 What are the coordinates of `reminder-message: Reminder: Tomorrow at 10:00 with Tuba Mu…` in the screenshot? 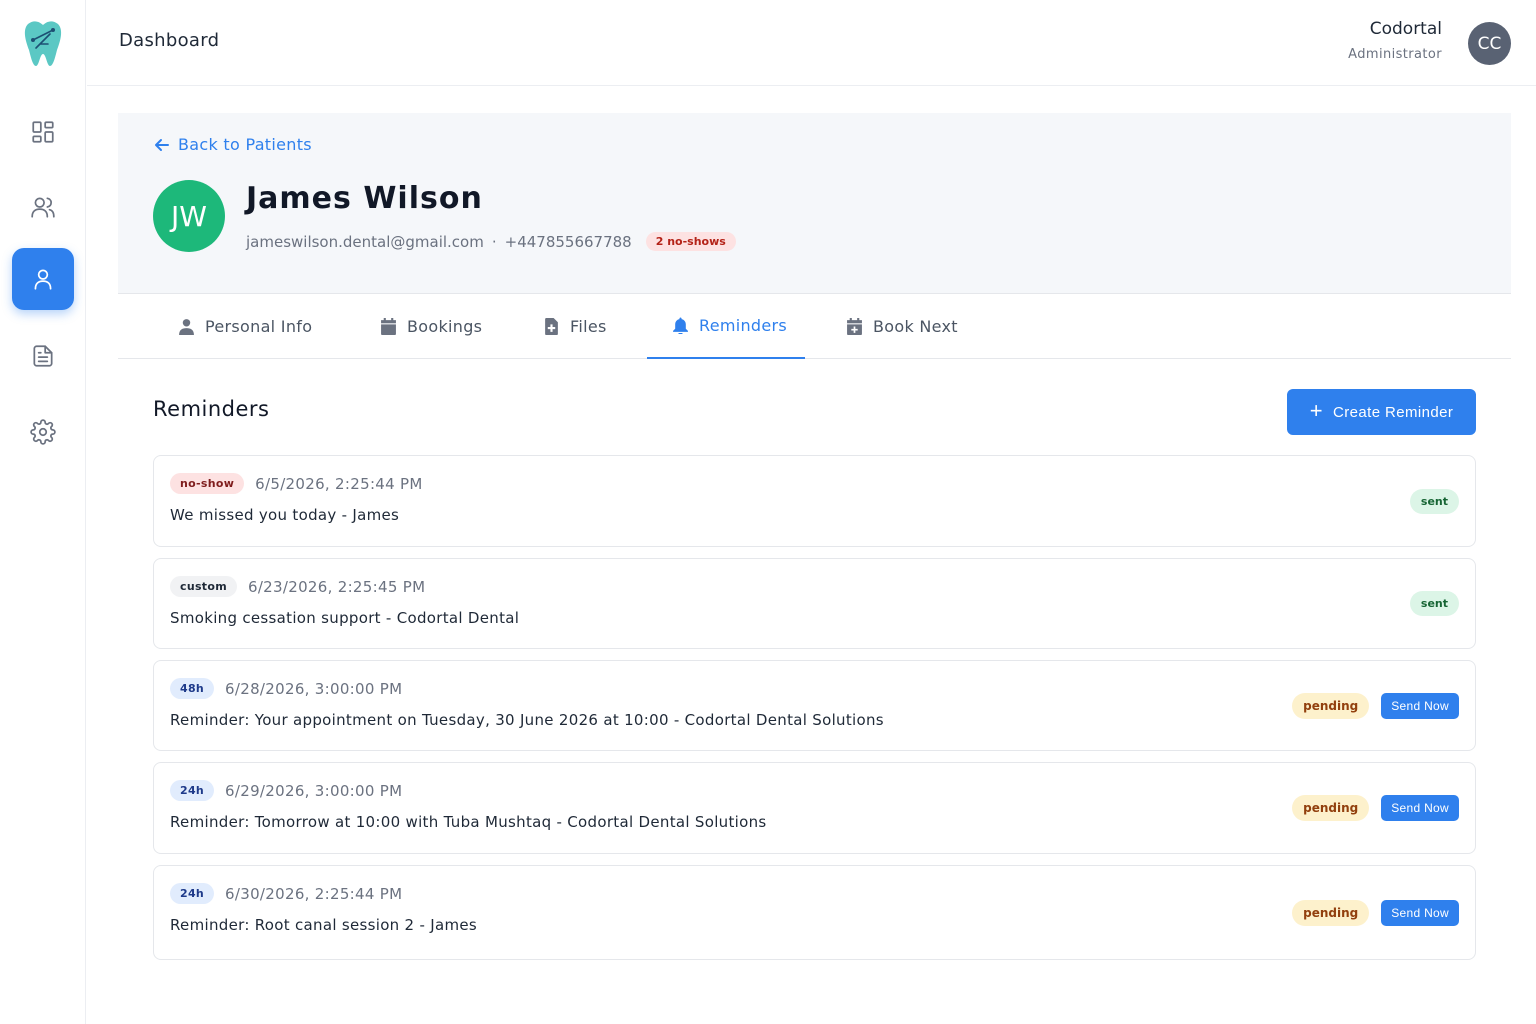 It's located at (468, 822).